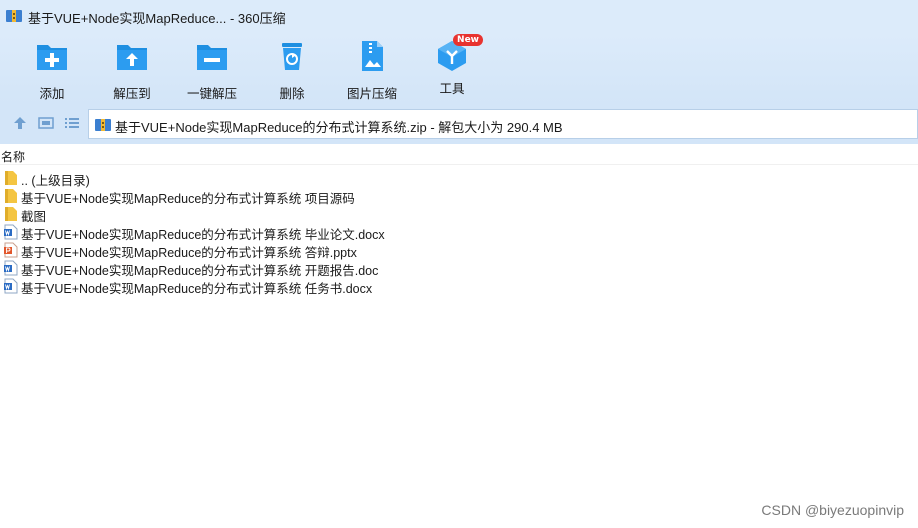 The width and height of the screenshot is (918, 528). Describe the element at coordinates (13, 156) in the screenshot. I see `column-name-header: 名称` at that location.